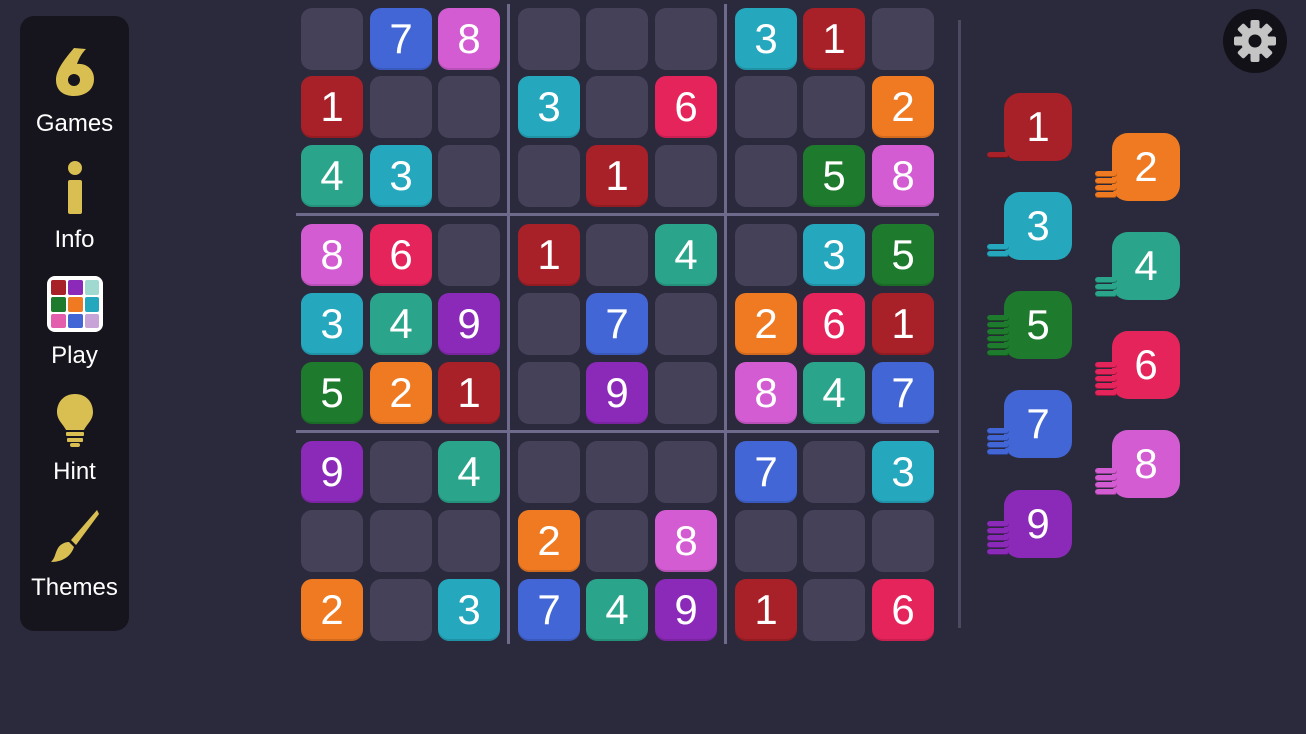  Describe the element at coordinates (74, 555) in the screenshot. I see `sidebar-item-themes: Themes` at that location.